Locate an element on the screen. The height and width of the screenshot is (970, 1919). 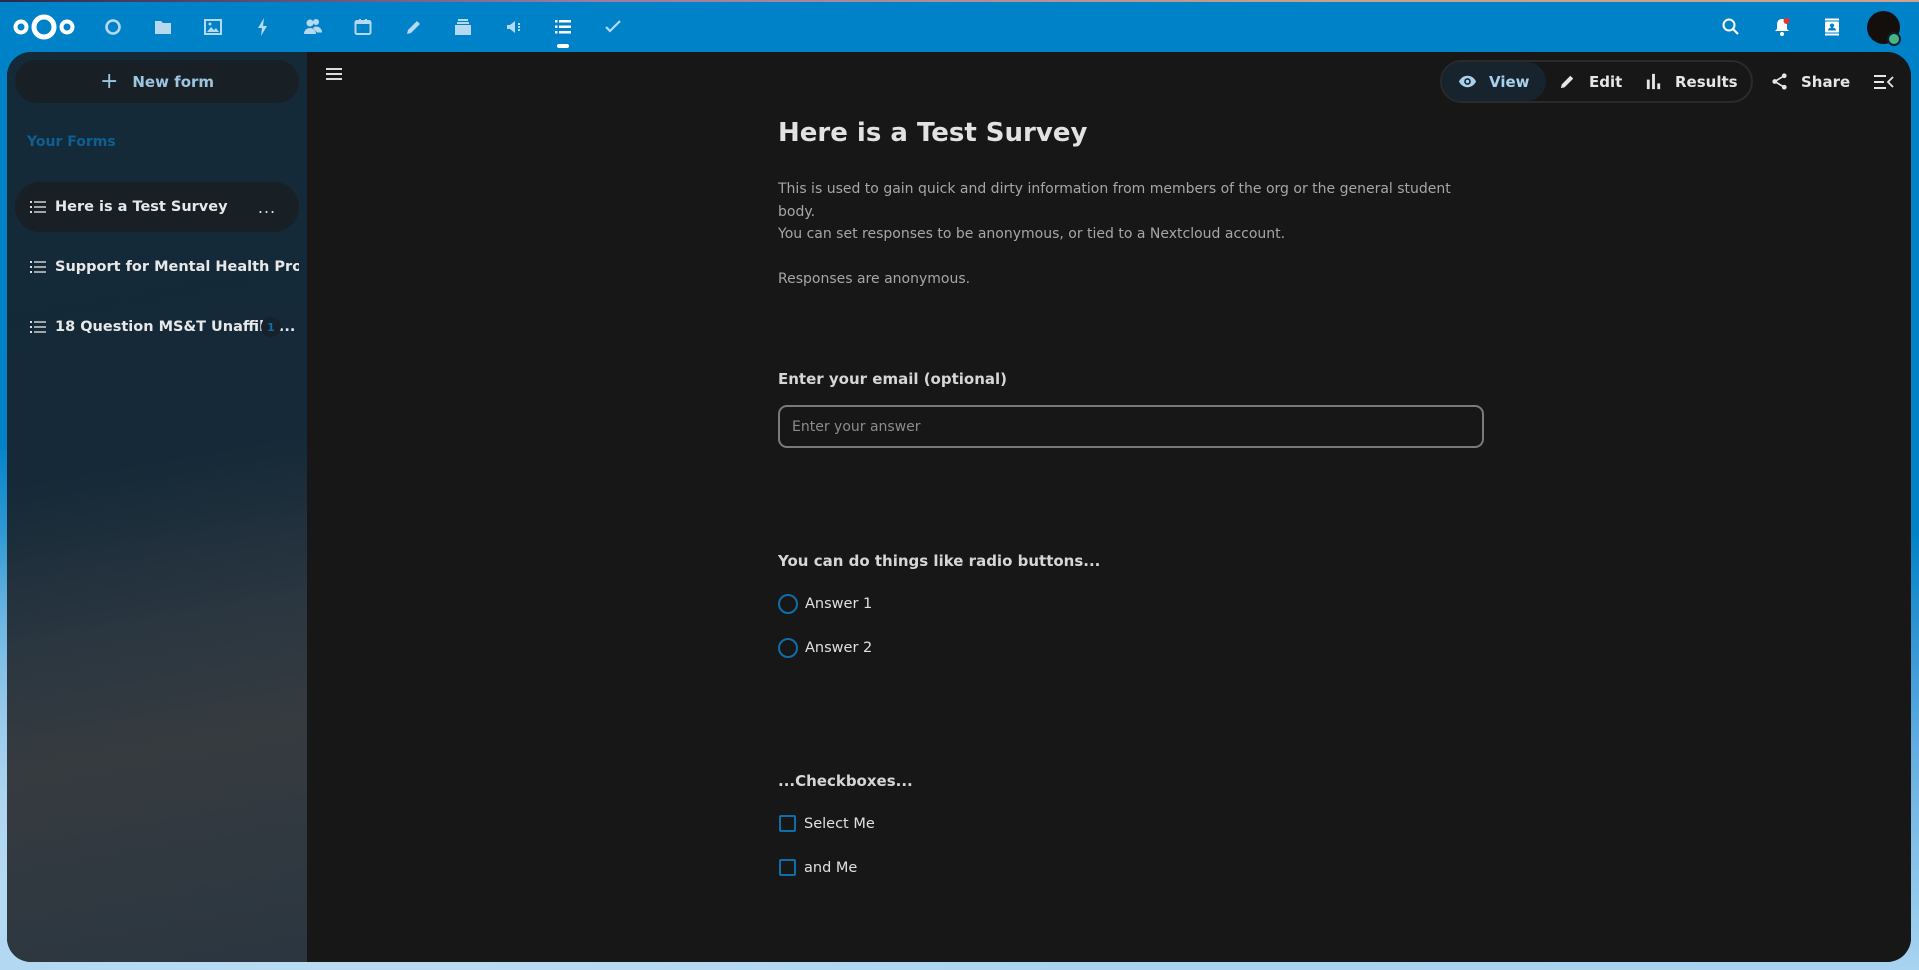
app-announcements-megaphone-icon is located at coordinates (514, 27).